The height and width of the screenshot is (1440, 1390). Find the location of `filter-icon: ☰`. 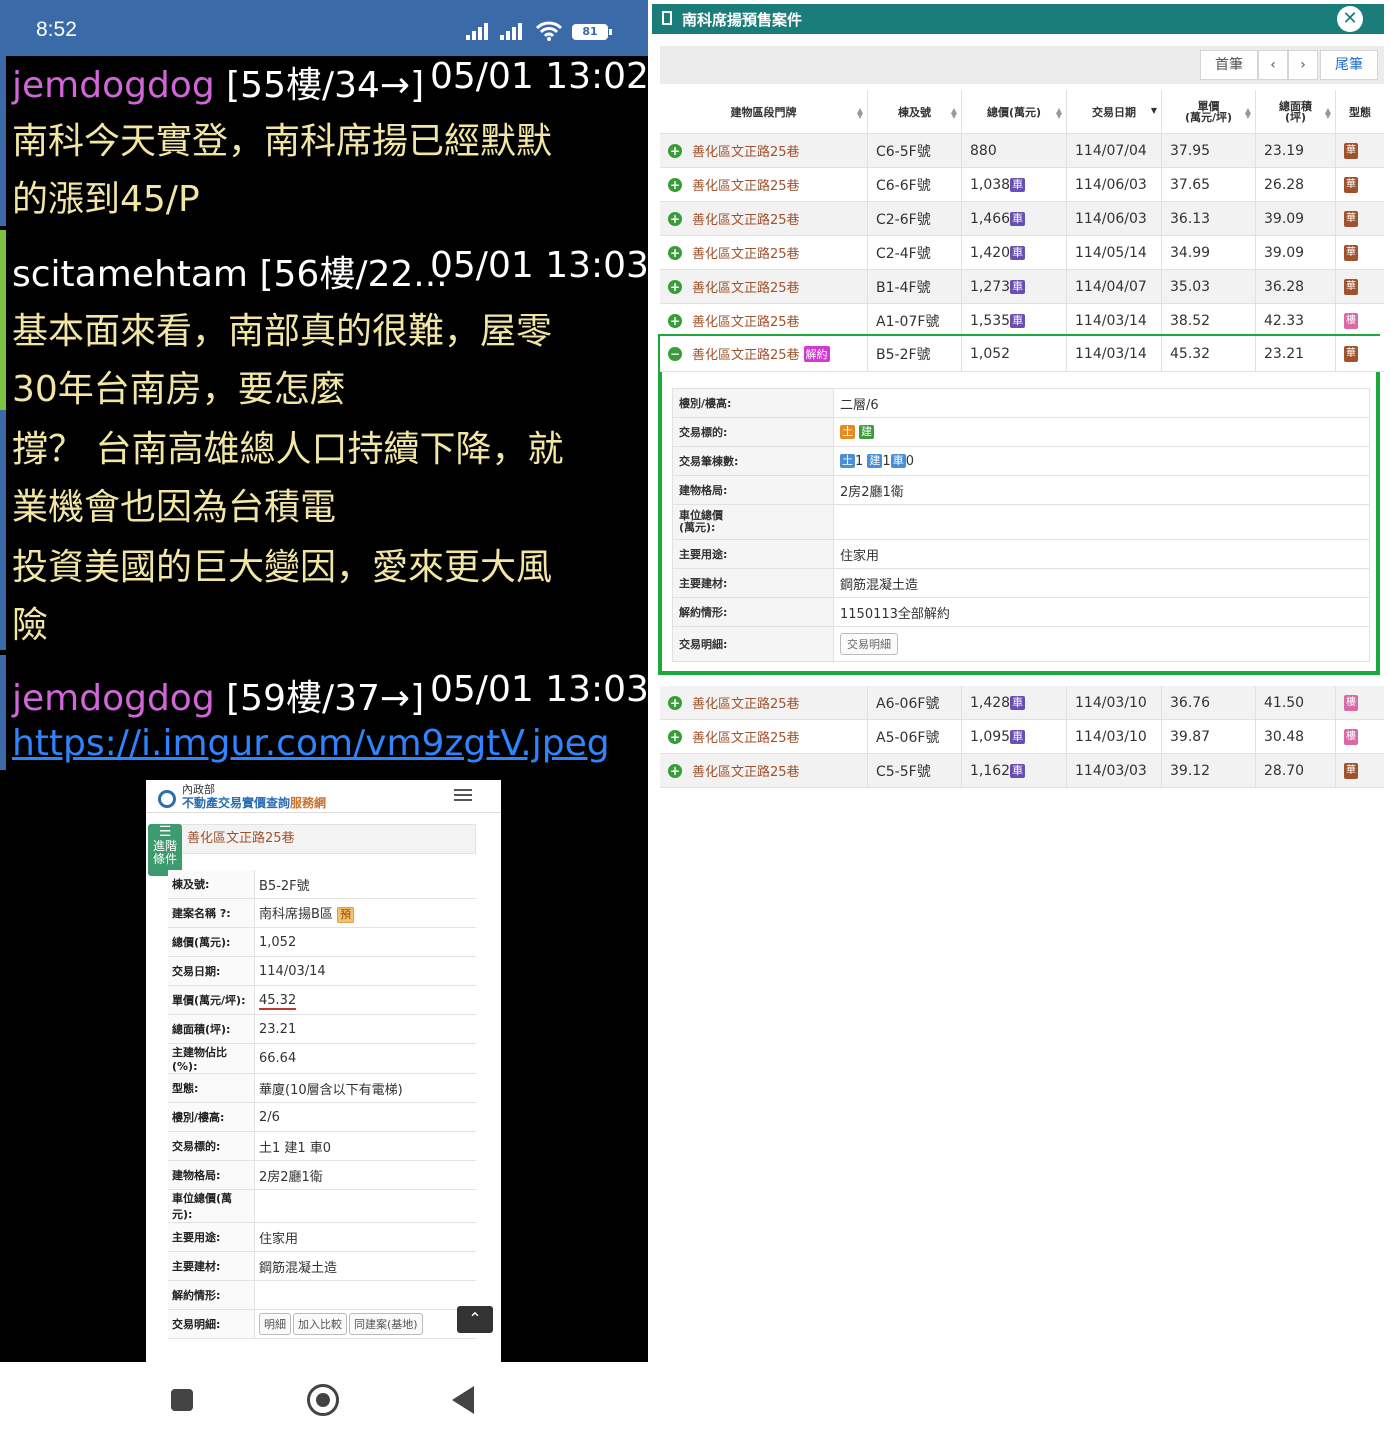

filter-icon: ☰ is located at coordinates (165, 832).